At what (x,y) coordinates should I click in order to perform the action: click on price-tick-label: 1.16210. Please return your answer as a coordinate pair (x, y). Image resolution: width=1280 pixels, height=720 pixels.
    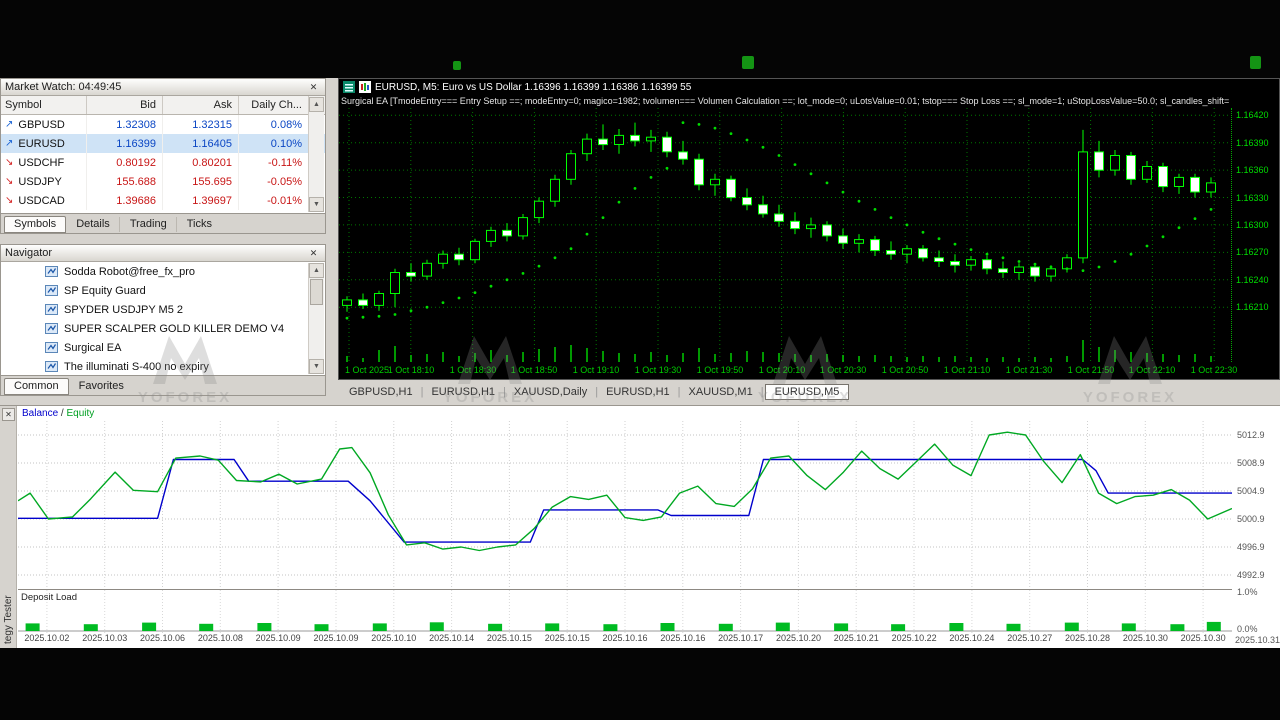
    Looking at the image, I should click on (1252, 307).